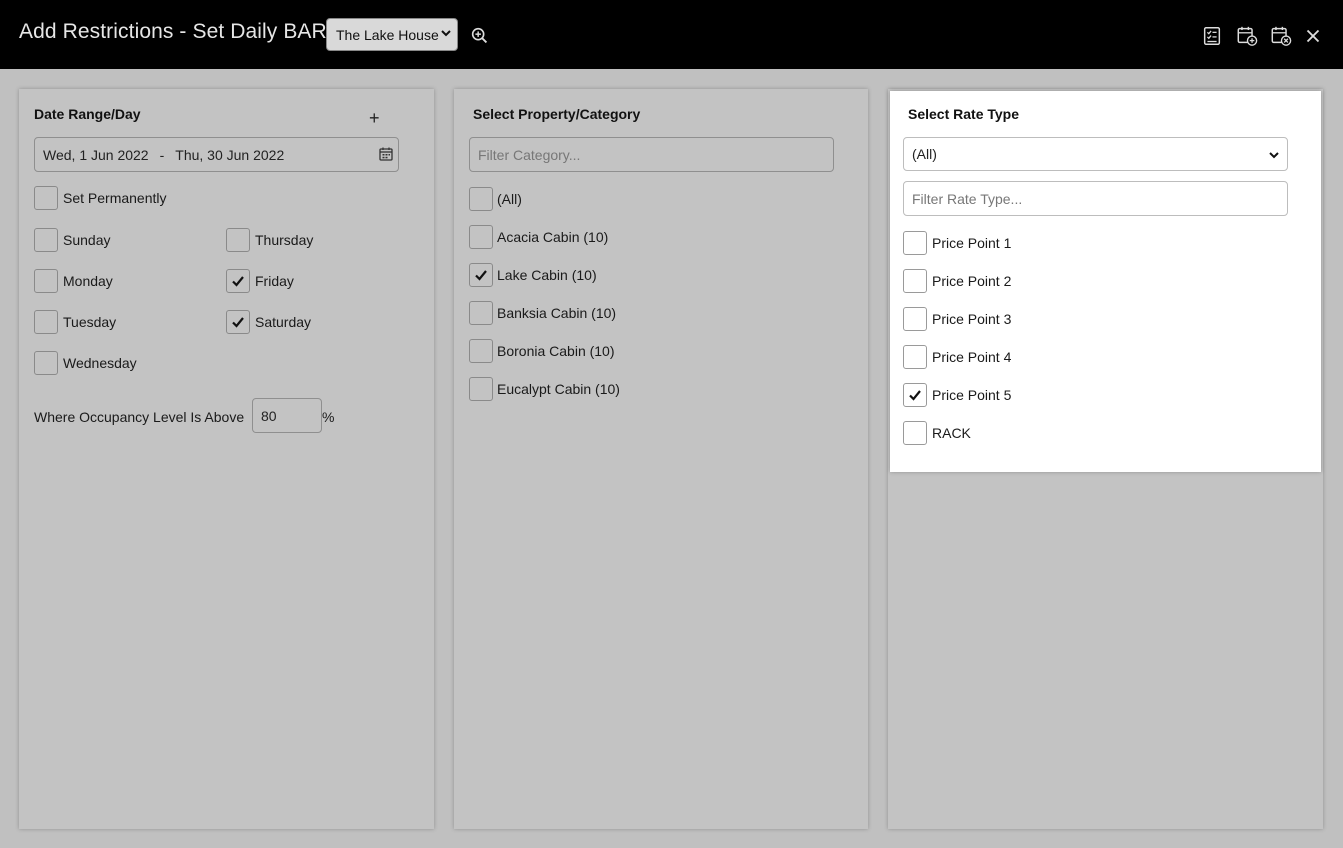 This screenshot has height=848, width=1343. I want to click on save-cancel-calendar-icon, so click(1281, 36).